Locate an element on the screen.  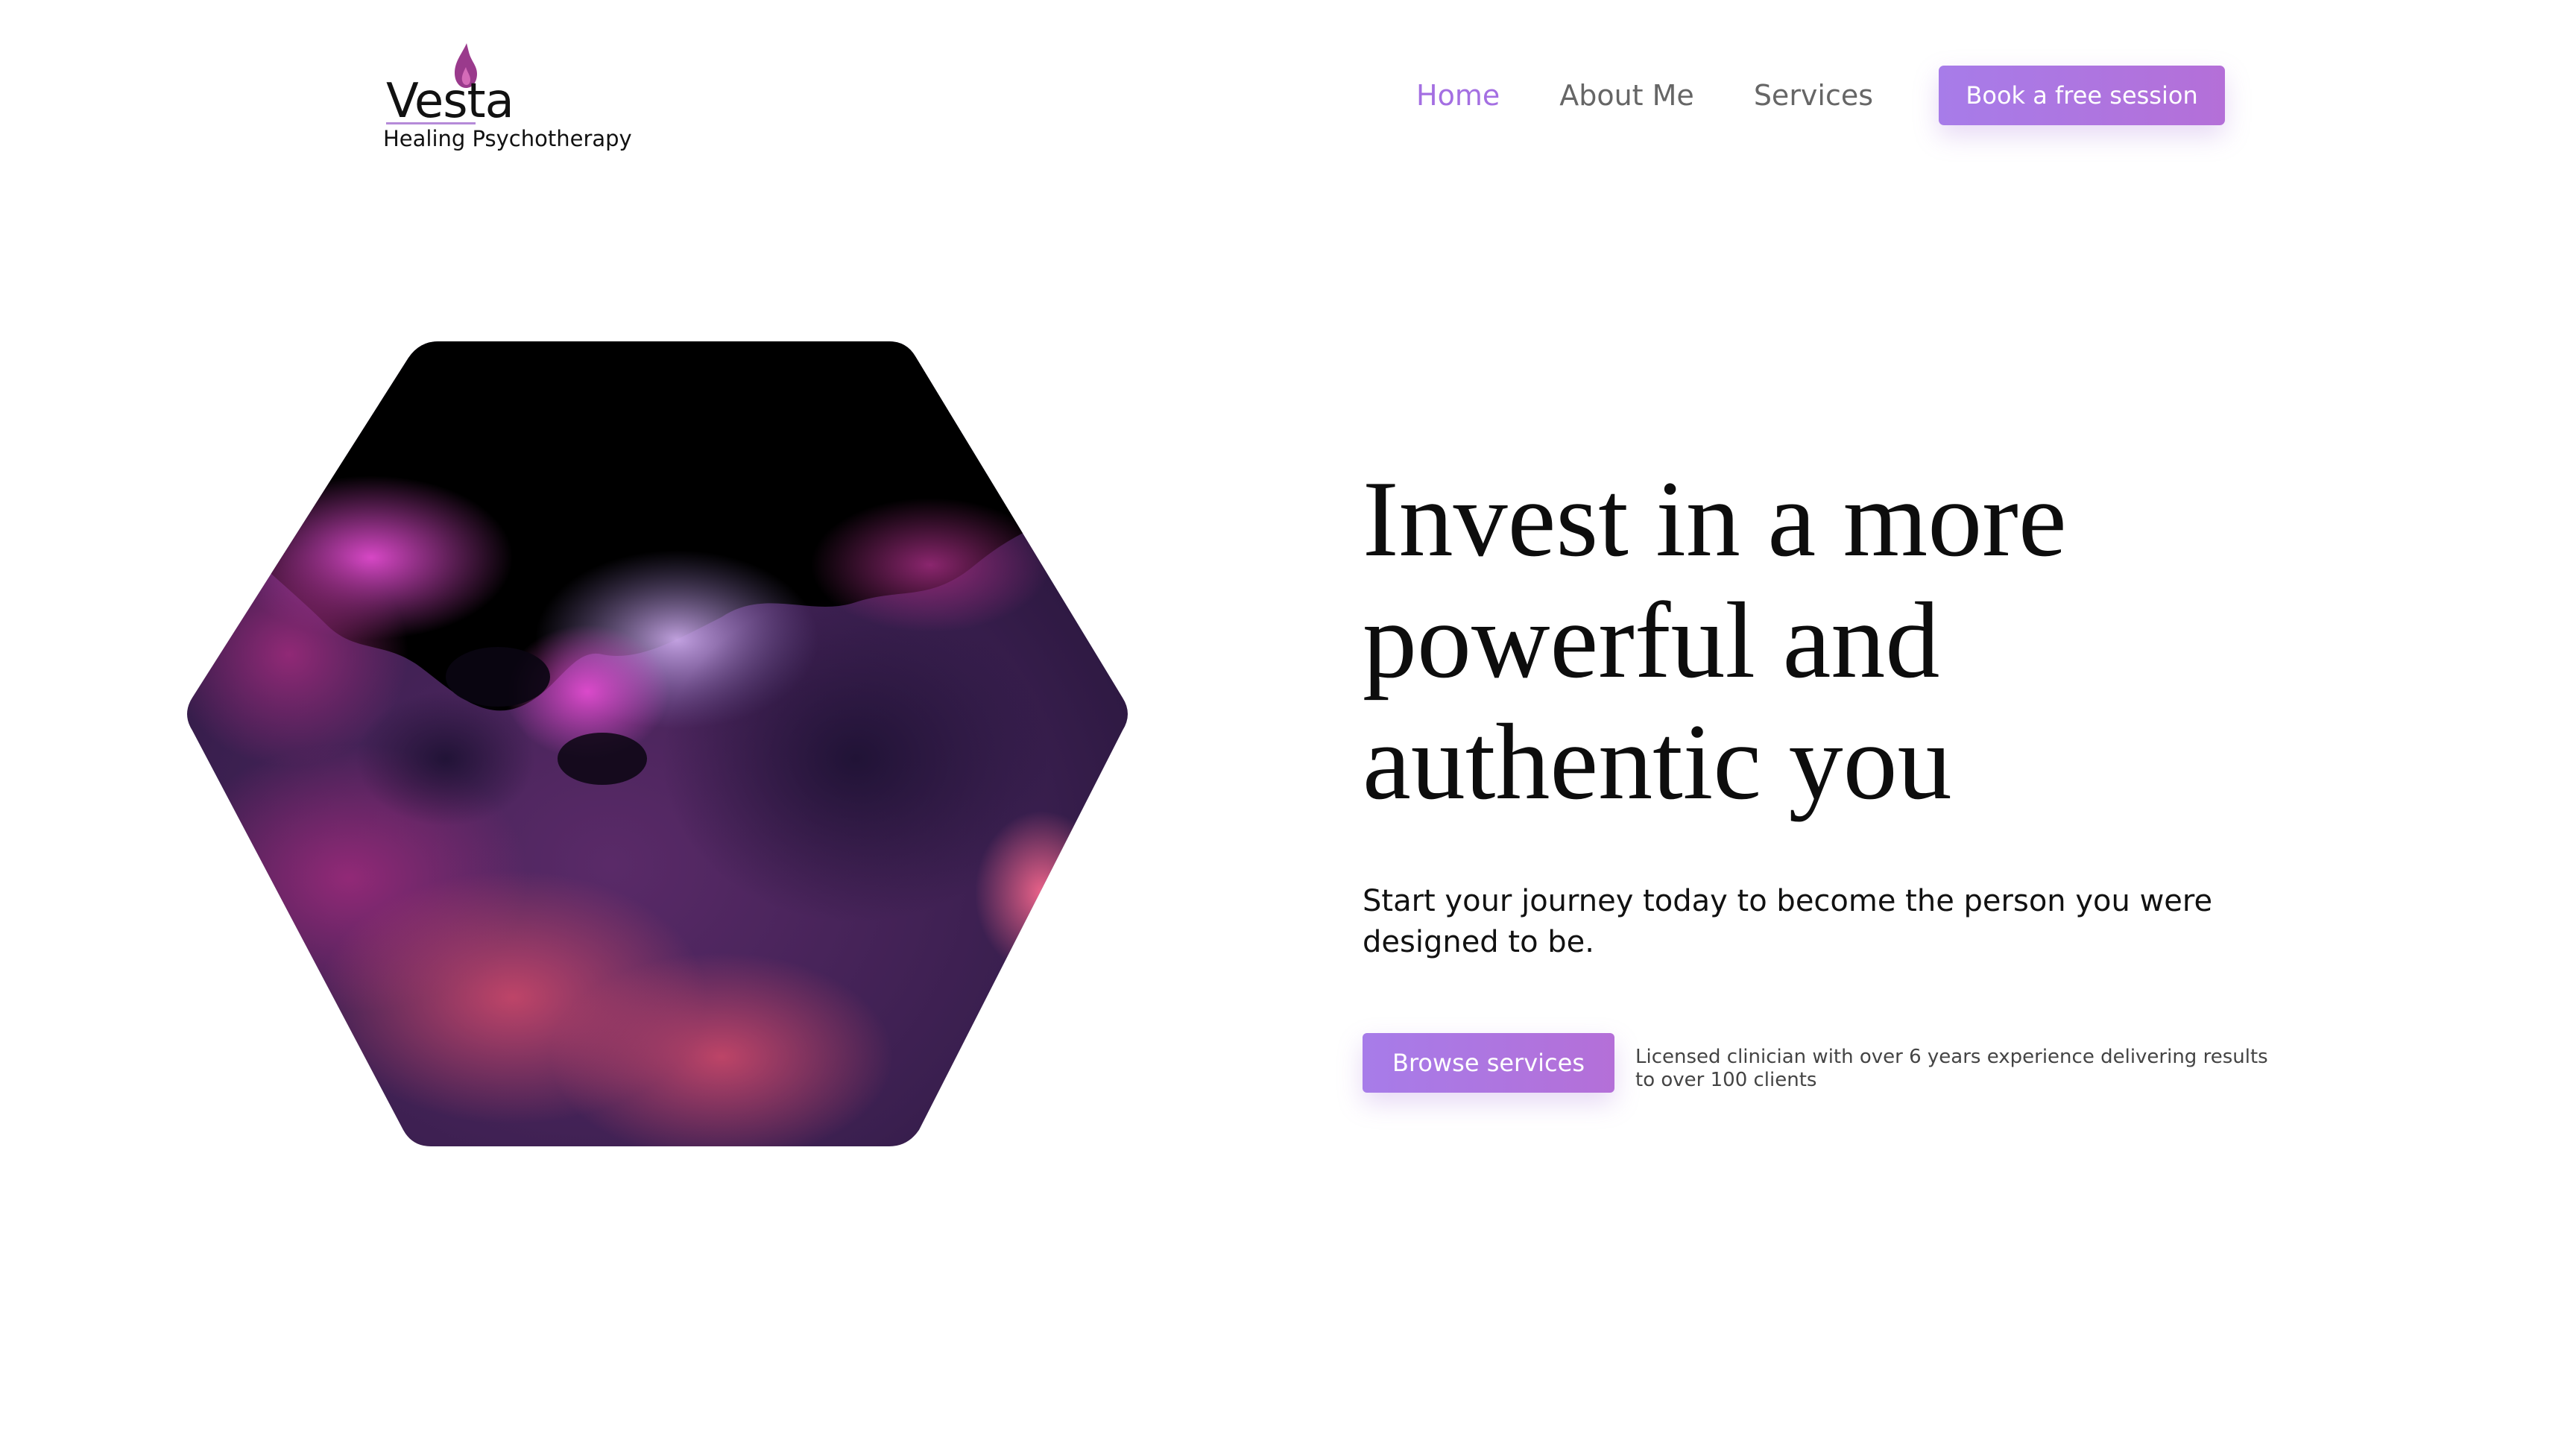
brand-tagline: Healing Psychotherapy is located at coordinates (508, 138).